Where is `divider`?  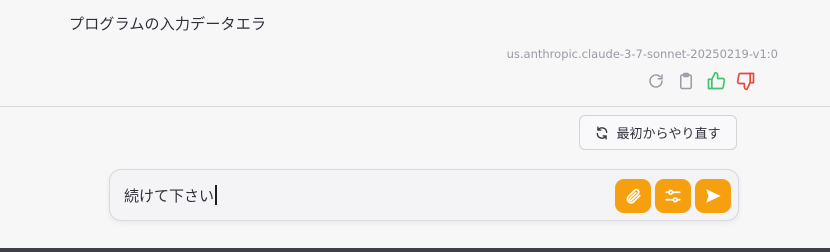 divider is located at coordinates (415, 106).